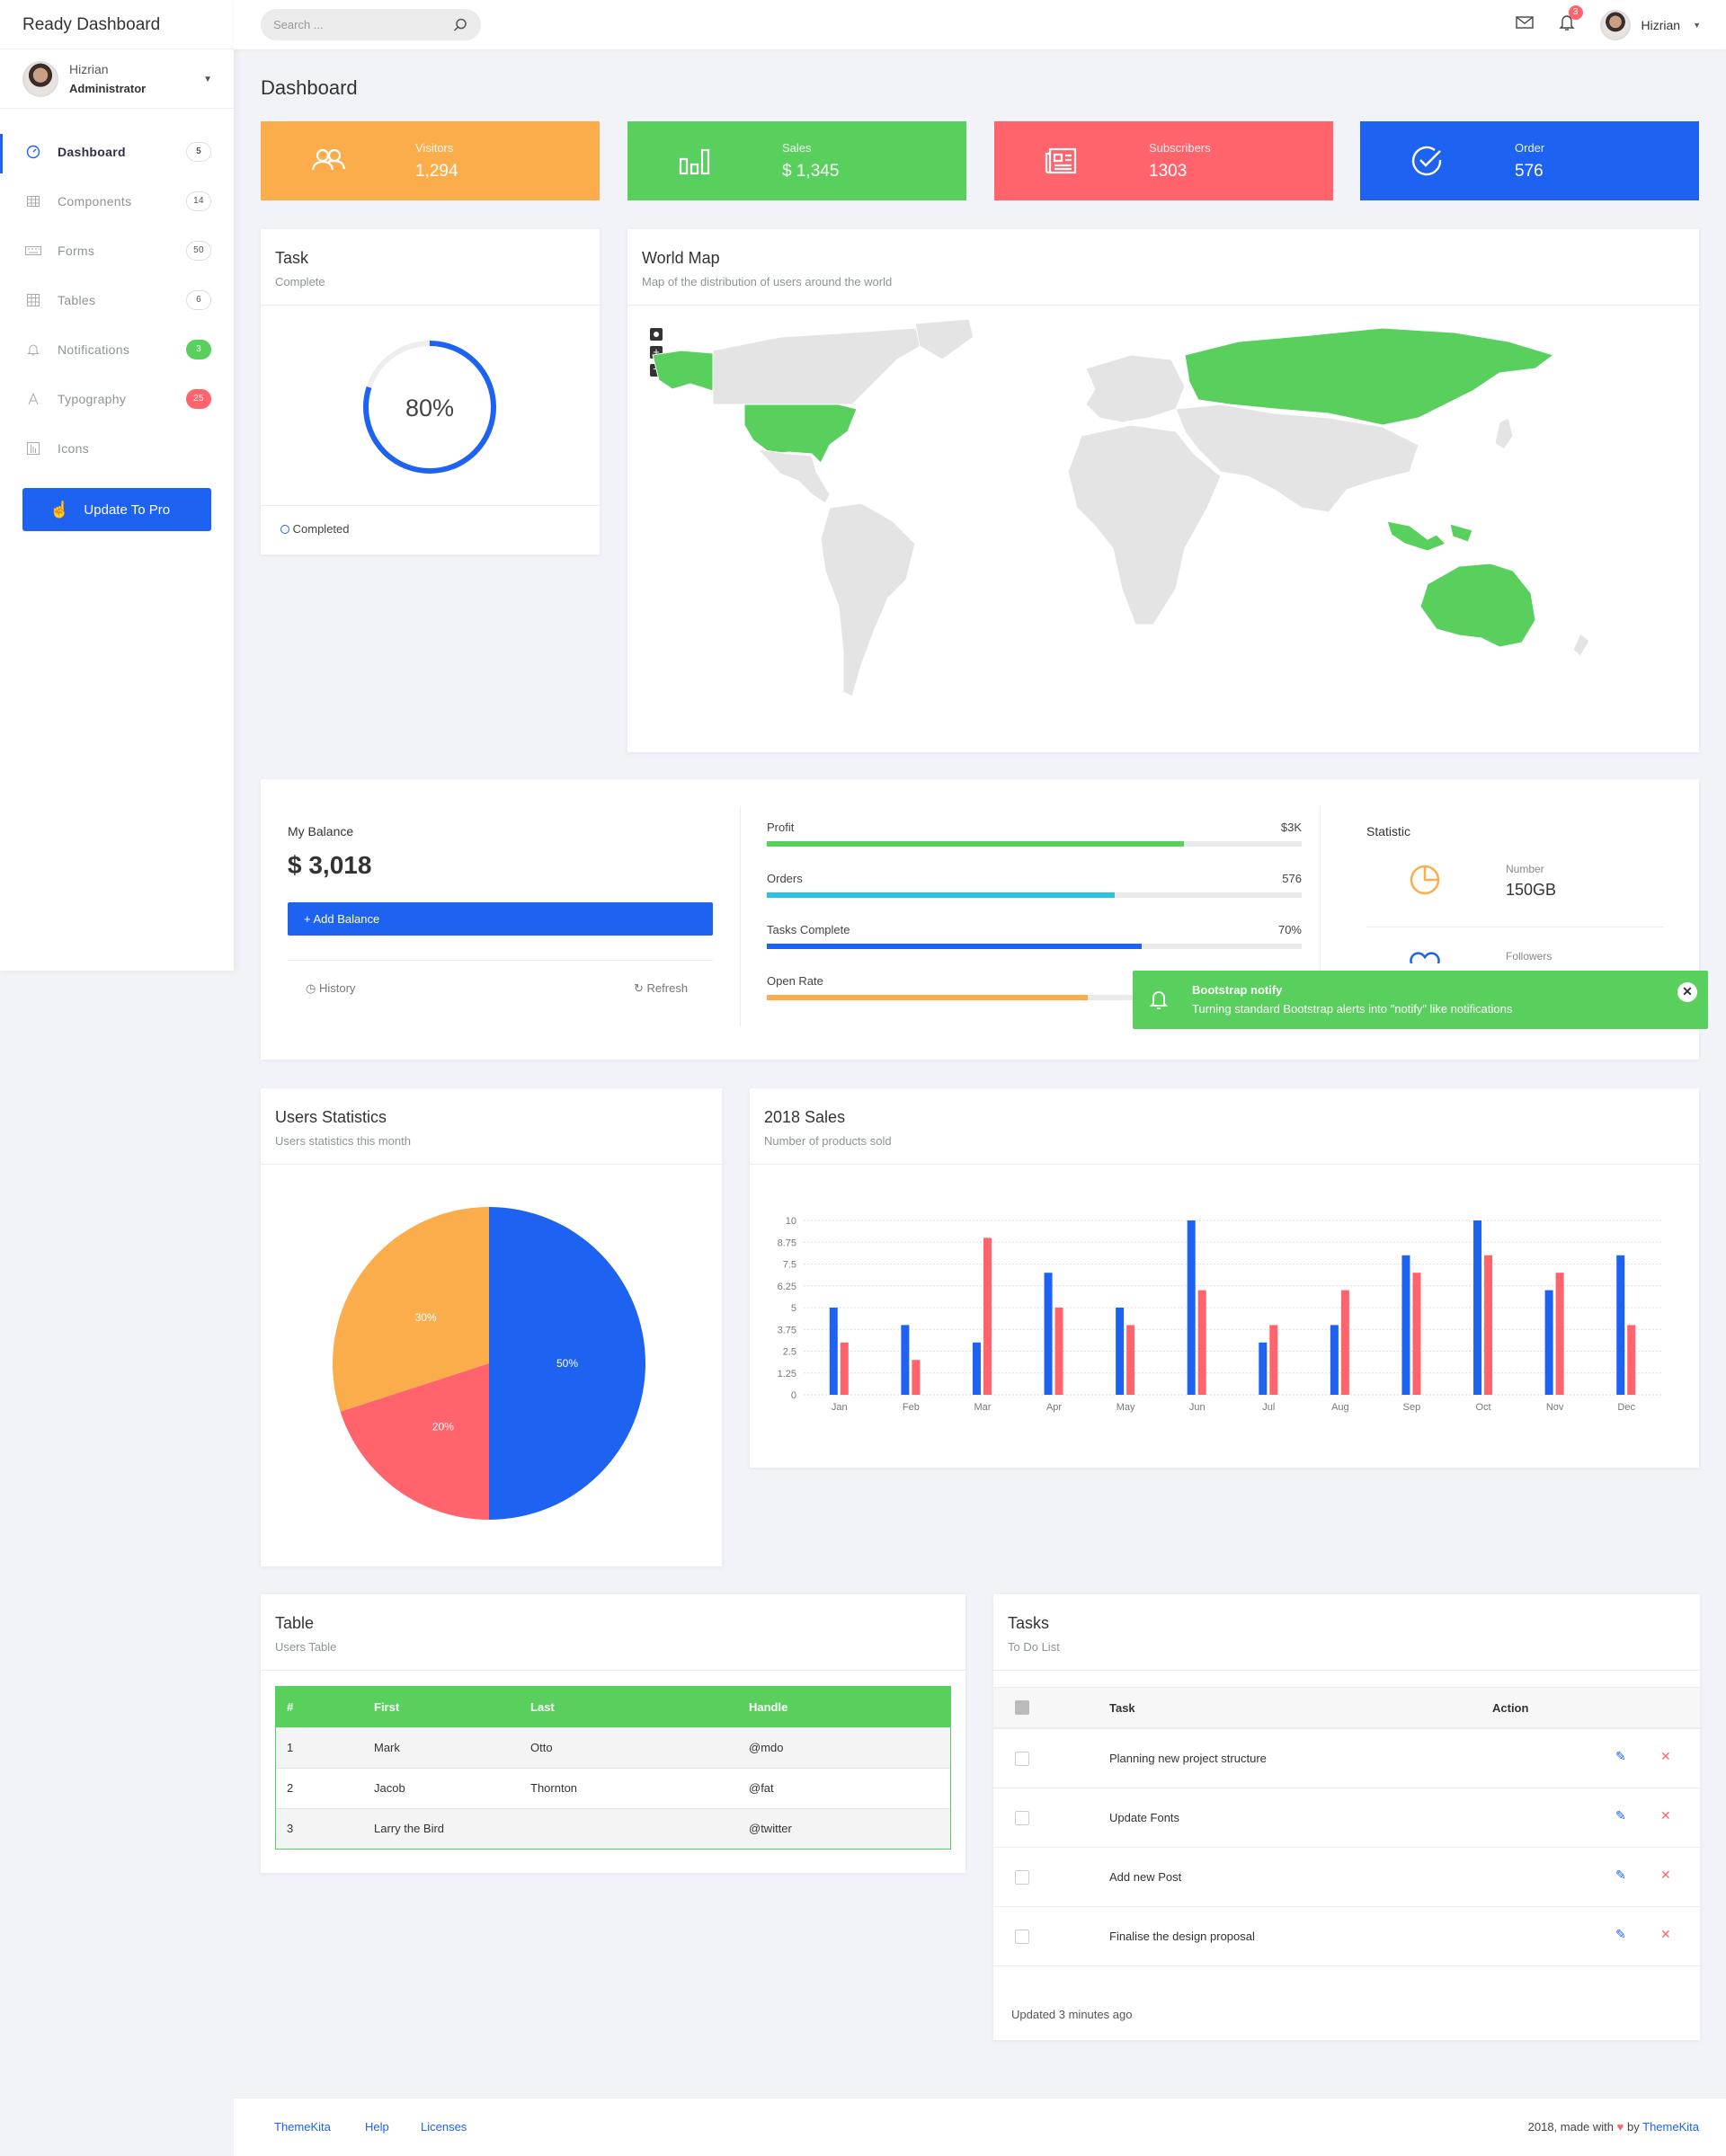 Image resolution: width=1726 pixels, height=2156 pixels. Describe the element at coordinates (1504, 434) in the screenshot. I see `map-region-japan` at that location.